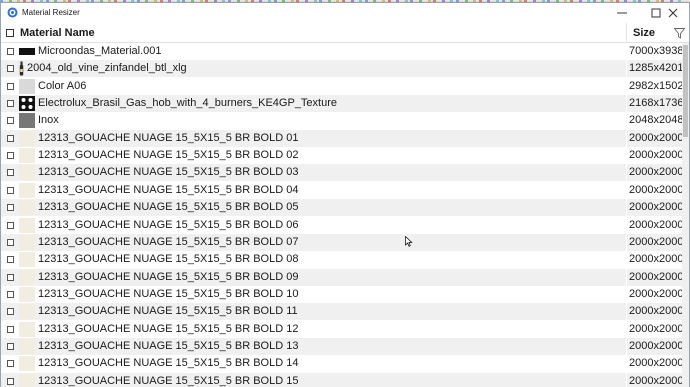  Describe the element at coordinates (62, 86) in the screenshot. I see `material-name: Color A06` at that location.